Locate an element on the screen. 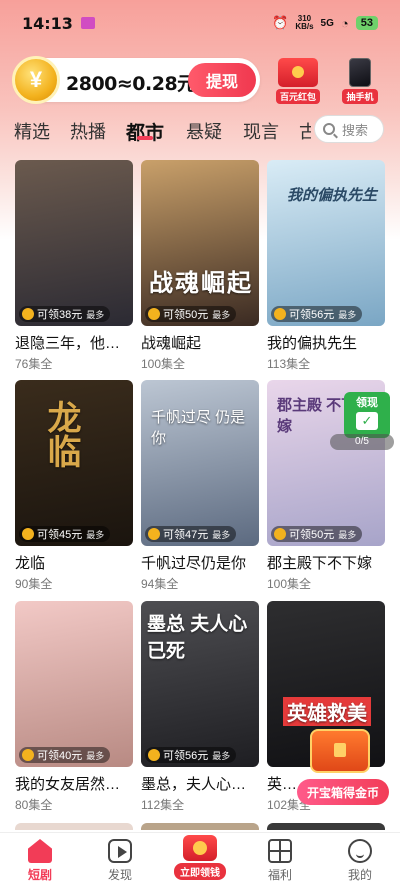 This screenshot has width=400, height=889. app-notification-icon is located at coordinates (87, 23).